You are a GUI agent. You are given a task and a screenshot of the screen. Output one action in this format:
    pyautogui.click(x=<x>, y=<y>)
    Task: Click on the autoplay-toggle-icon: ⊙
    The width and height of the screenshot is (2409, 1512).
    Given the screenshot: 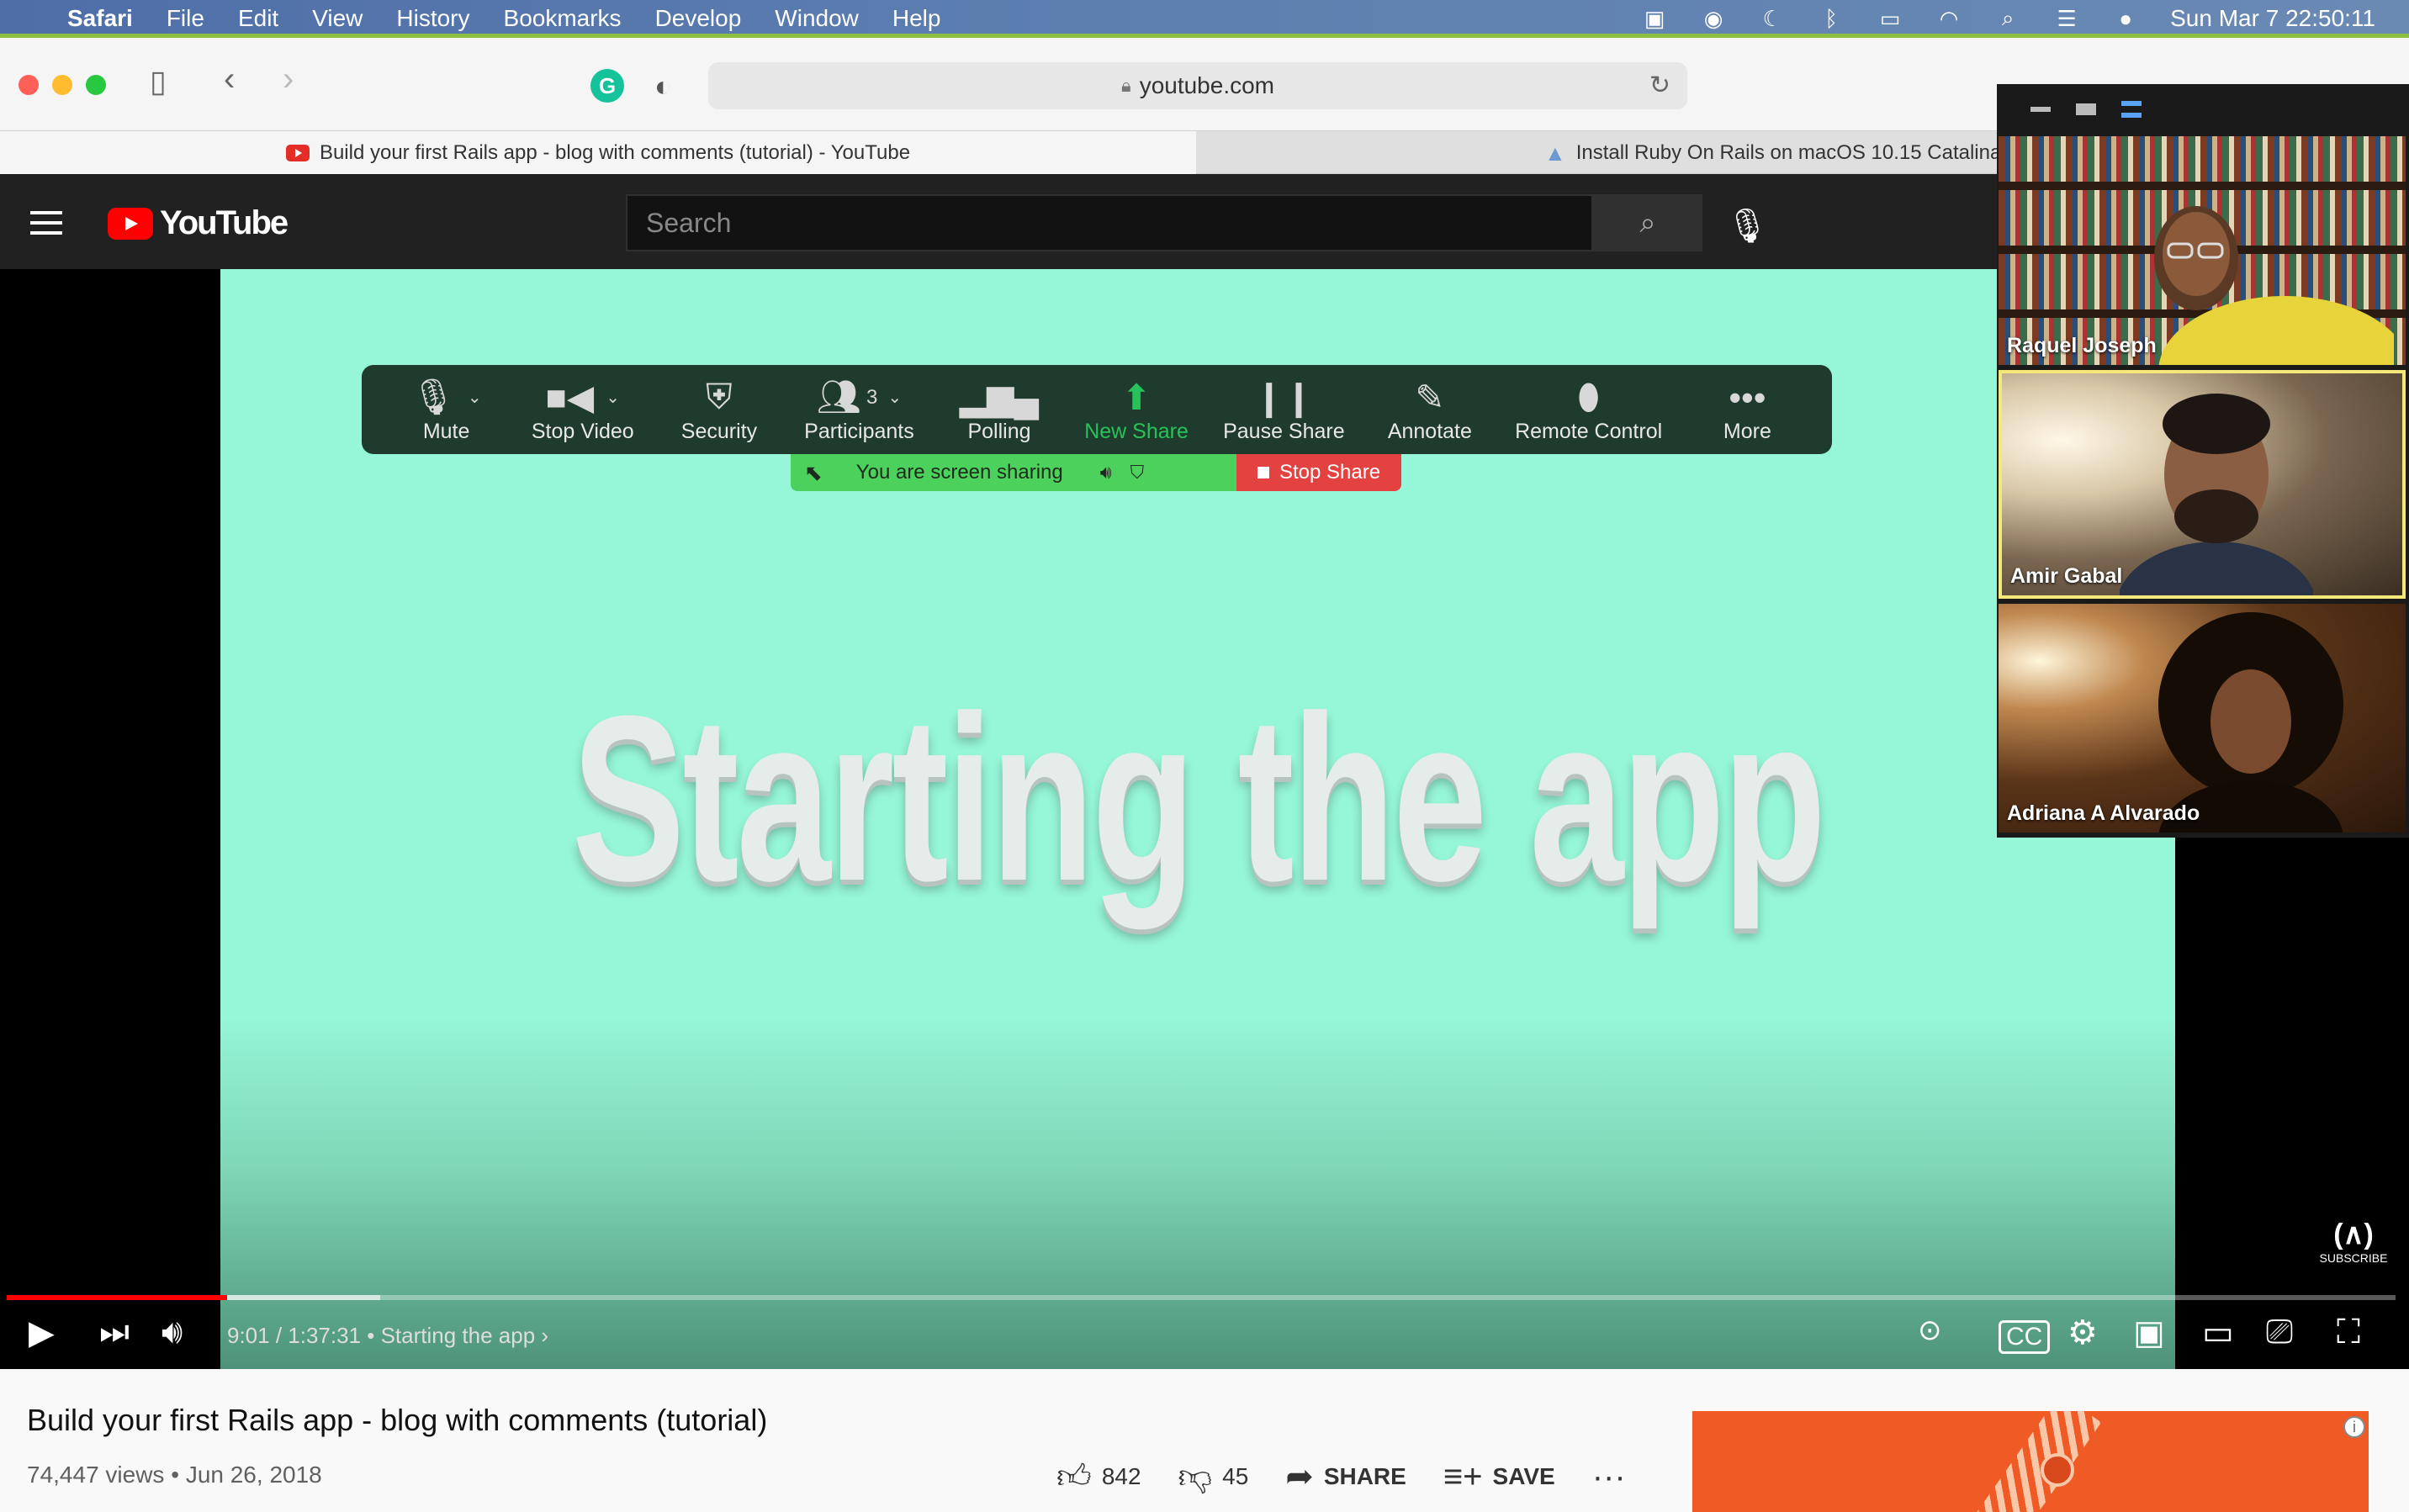 What is the action you would take?
    pyautogui.click(x=1930, y=1330)
    